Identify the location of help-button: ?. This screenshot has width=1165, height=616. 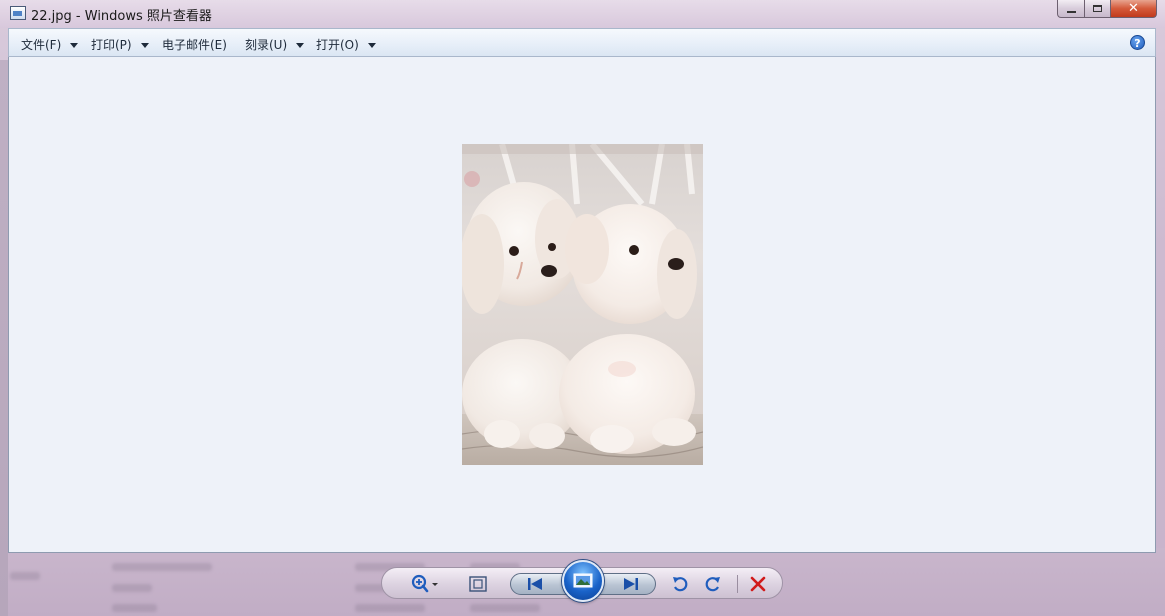
(1137, 42).